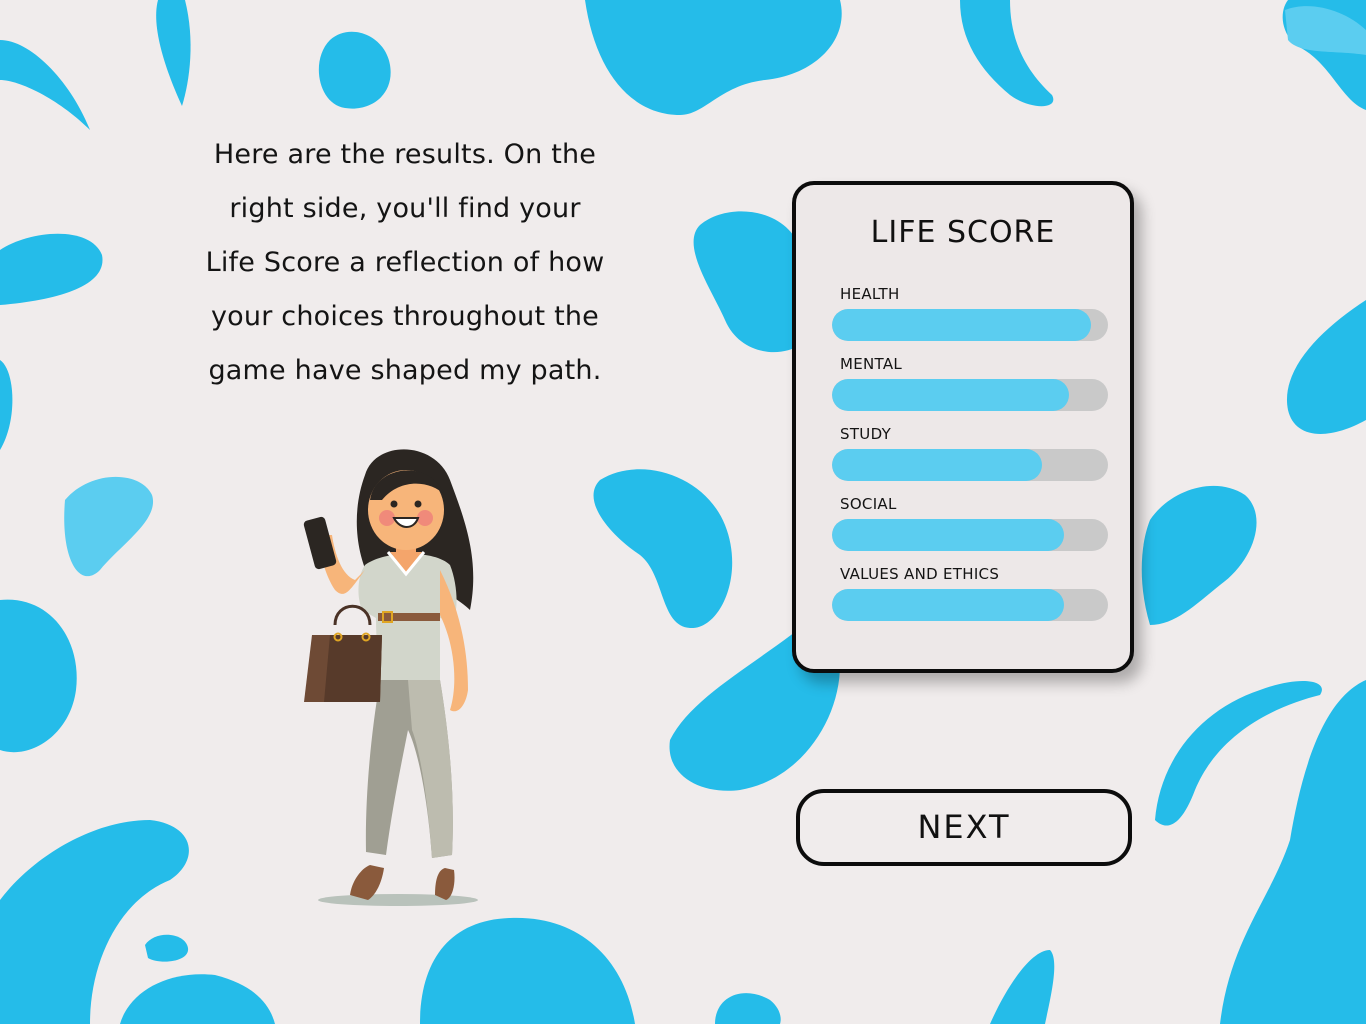  I want to click on stat-label: MENTAL, so click(871, 364).